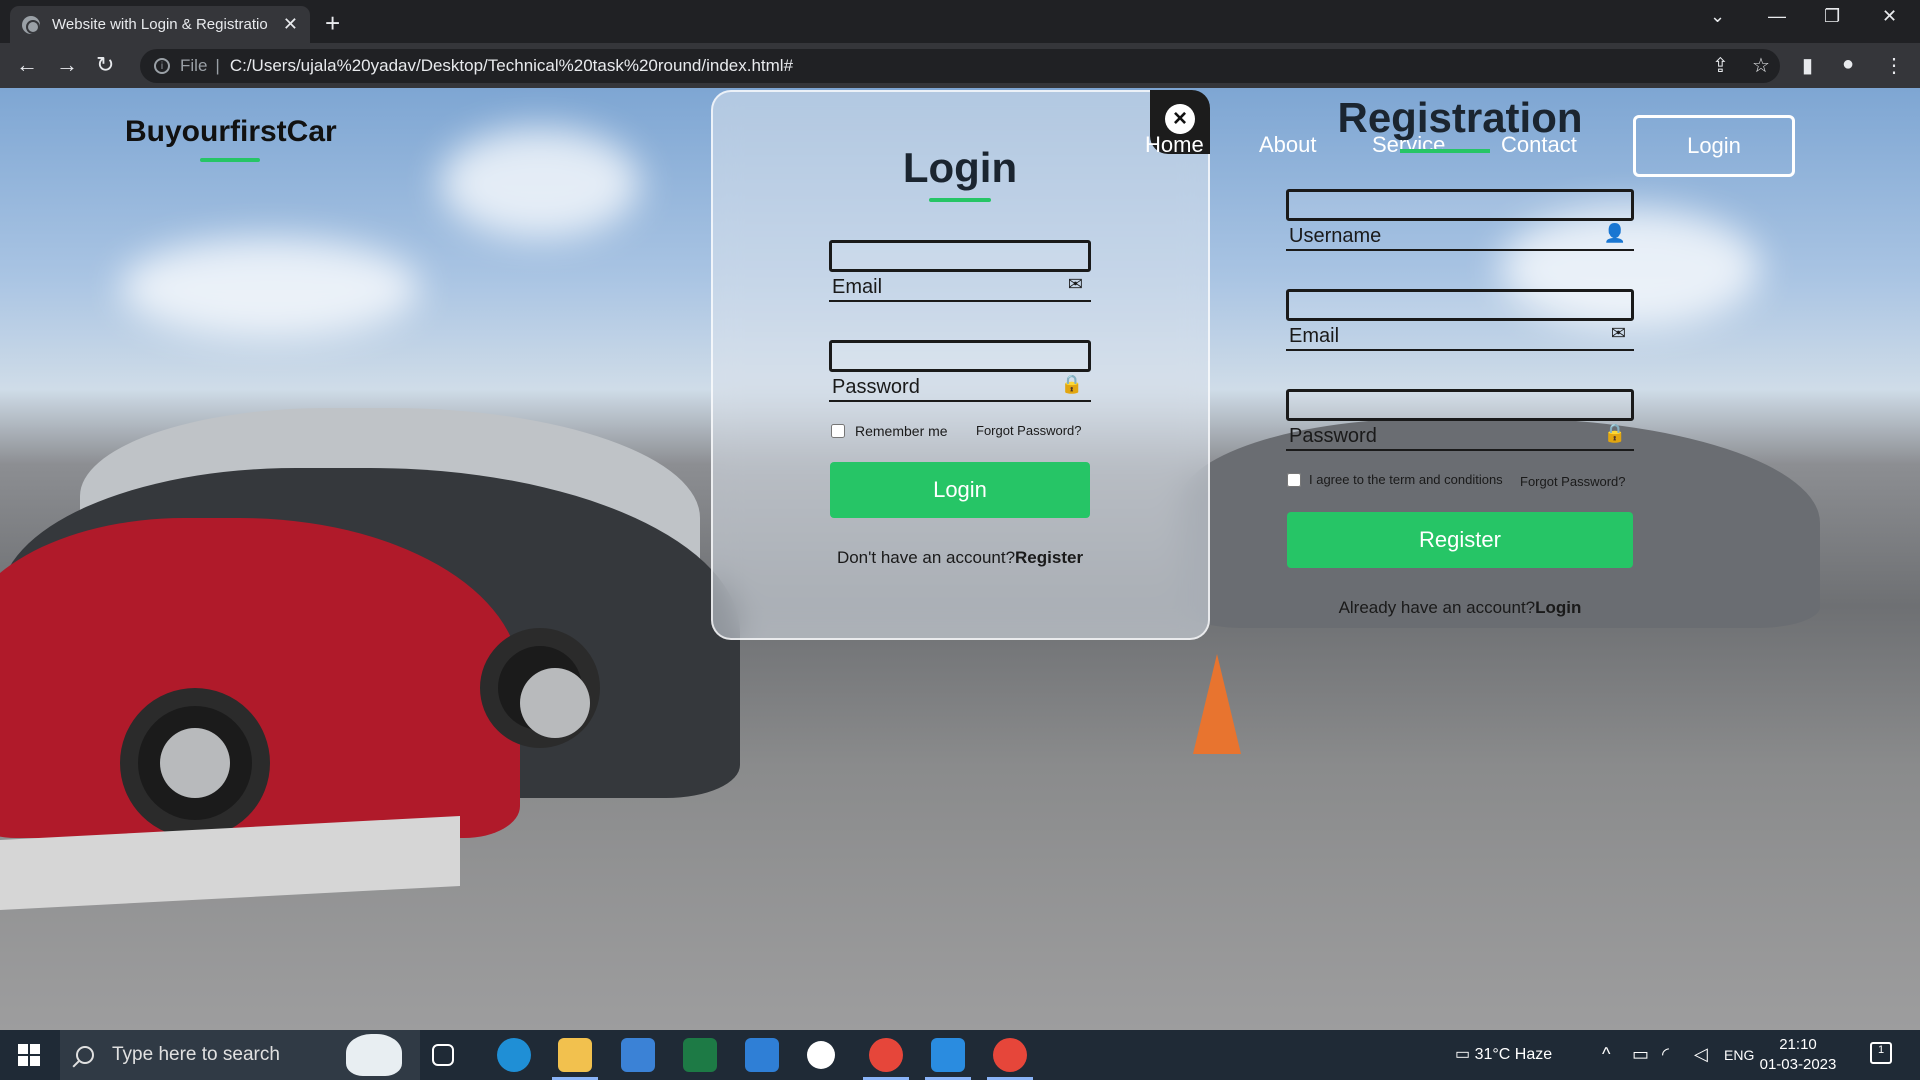 The width and height of the screenshot is (1920, 1080). What do you see at coordinates (1717, 16) in the screenshot?
I see `tab-search-chevron-icon: ⌄` at bounding box center [1717, 16].